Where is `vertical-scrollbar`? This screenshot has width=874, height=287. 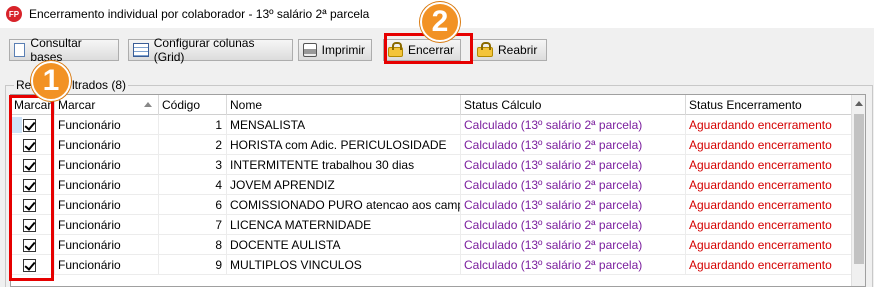 vertical-scrollbar is located at coordinates (858, 190).